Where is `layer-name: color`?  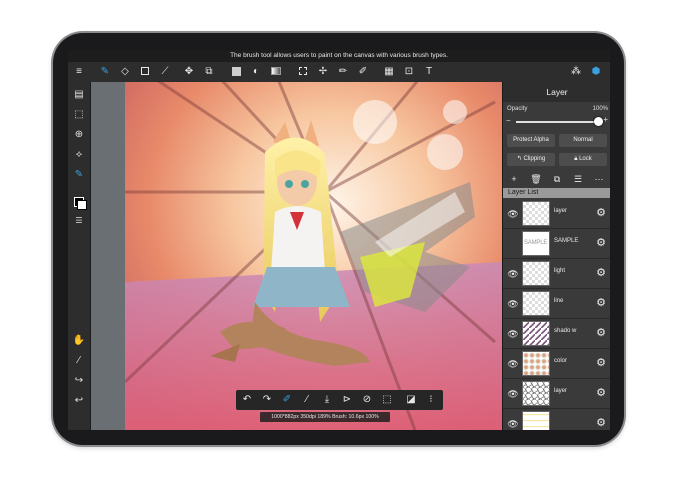 layer-name: color is located at coordinates (561, 361).